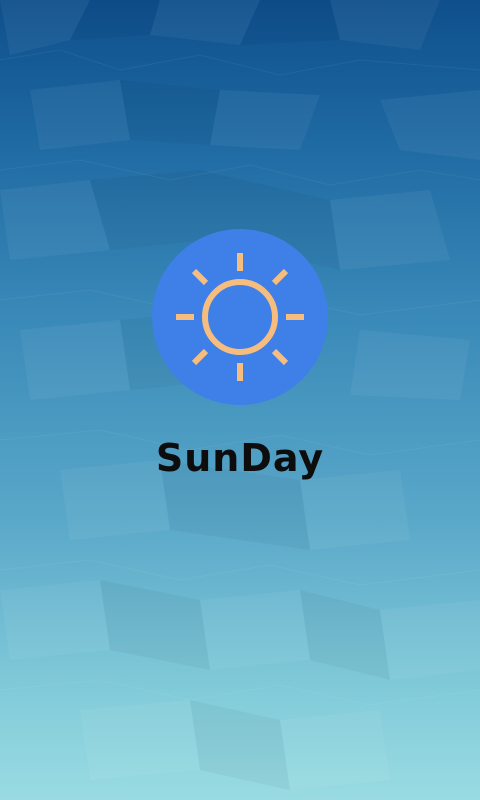  I want to click on sun-icon, so click(240, 317).